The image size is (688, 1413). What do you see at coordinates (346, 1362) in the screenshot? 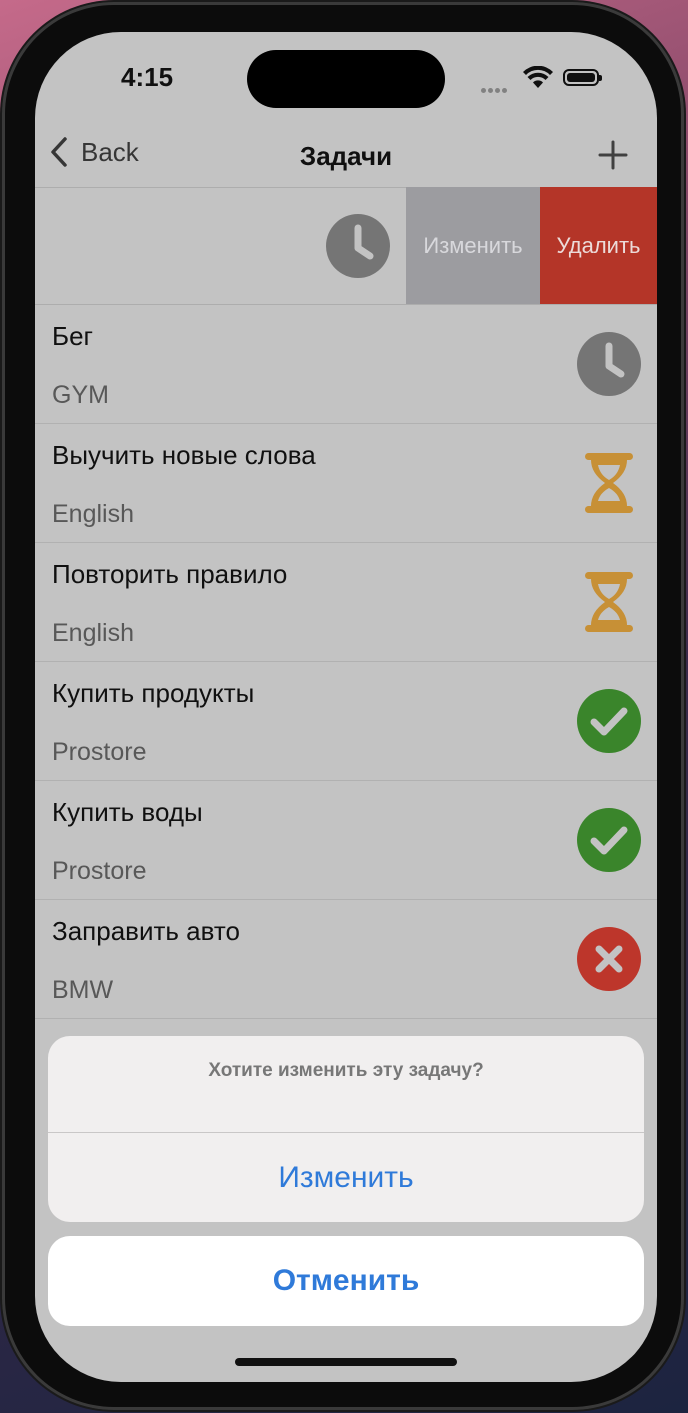
I see `home-indicator` at bounding box center [346, 1362].